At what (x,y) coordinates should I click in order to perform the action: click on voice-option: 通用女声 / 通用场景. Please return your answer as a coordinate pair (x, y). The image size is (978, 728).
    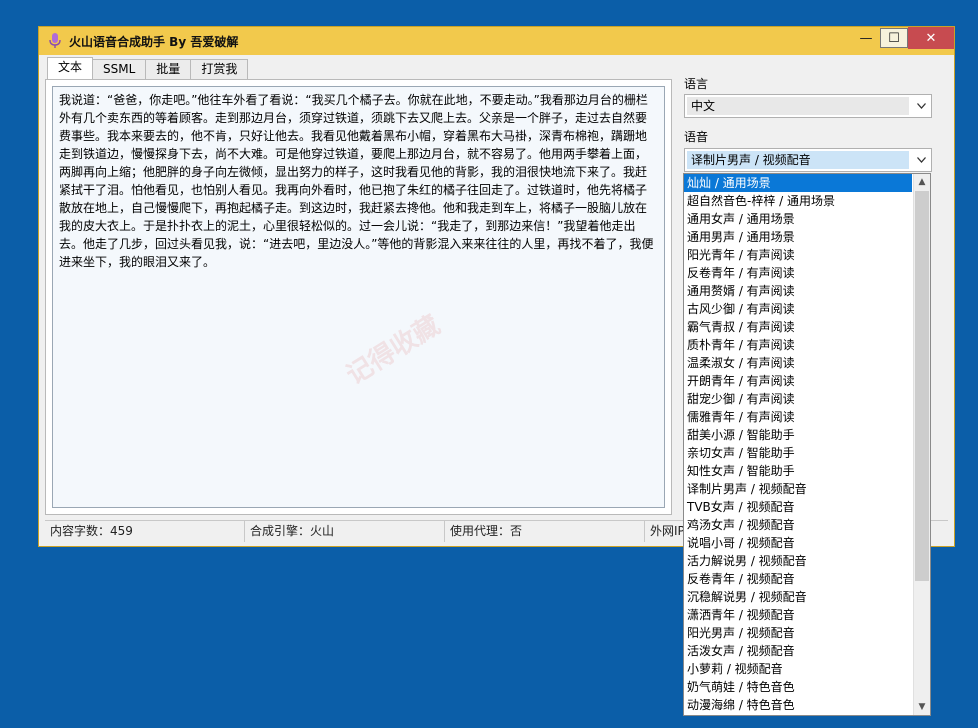
    Looking at the image, I should click on (798, 219).